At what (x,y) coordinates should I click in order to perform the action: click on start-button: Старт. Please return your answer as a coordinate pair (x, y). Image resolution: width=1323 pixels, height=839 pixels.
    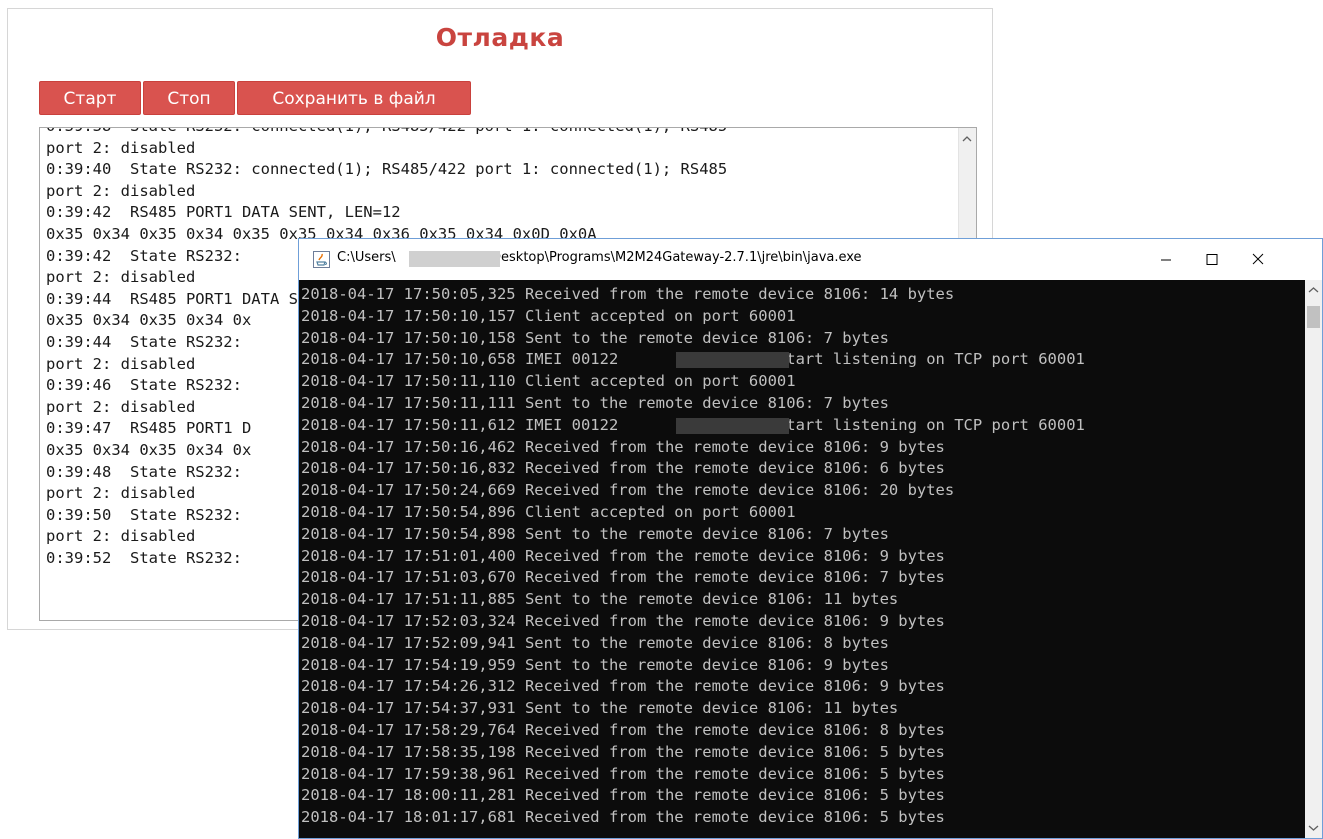
    Looking at the image, I should click on (90, 98).